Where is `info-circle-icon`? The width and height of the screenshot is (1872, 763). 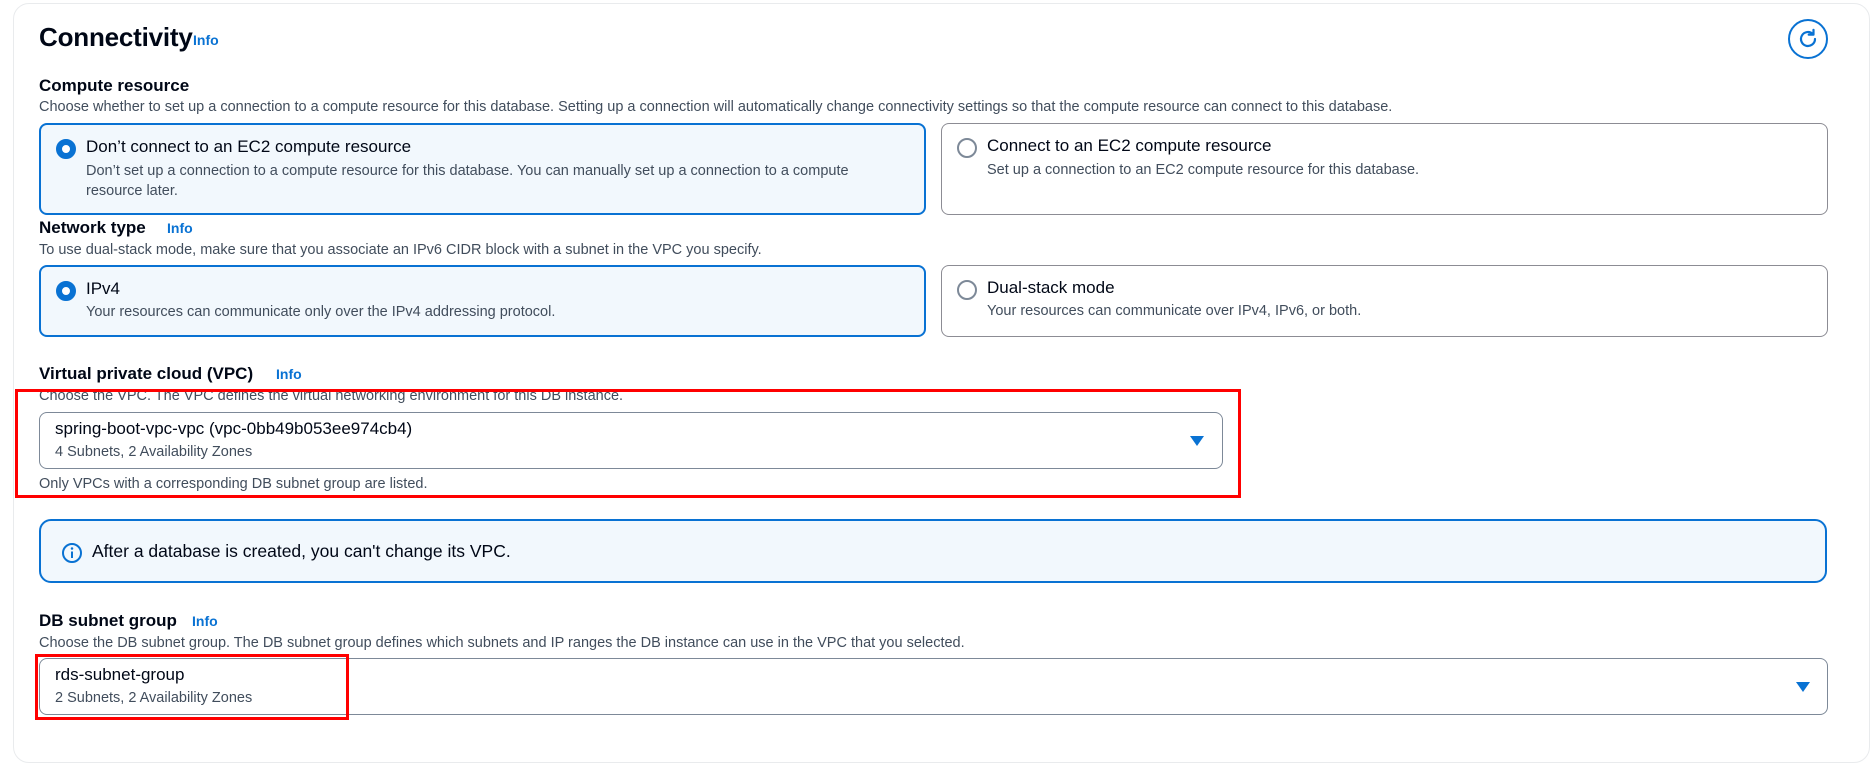
info-circle-icon is located at coordinates (72, 553).